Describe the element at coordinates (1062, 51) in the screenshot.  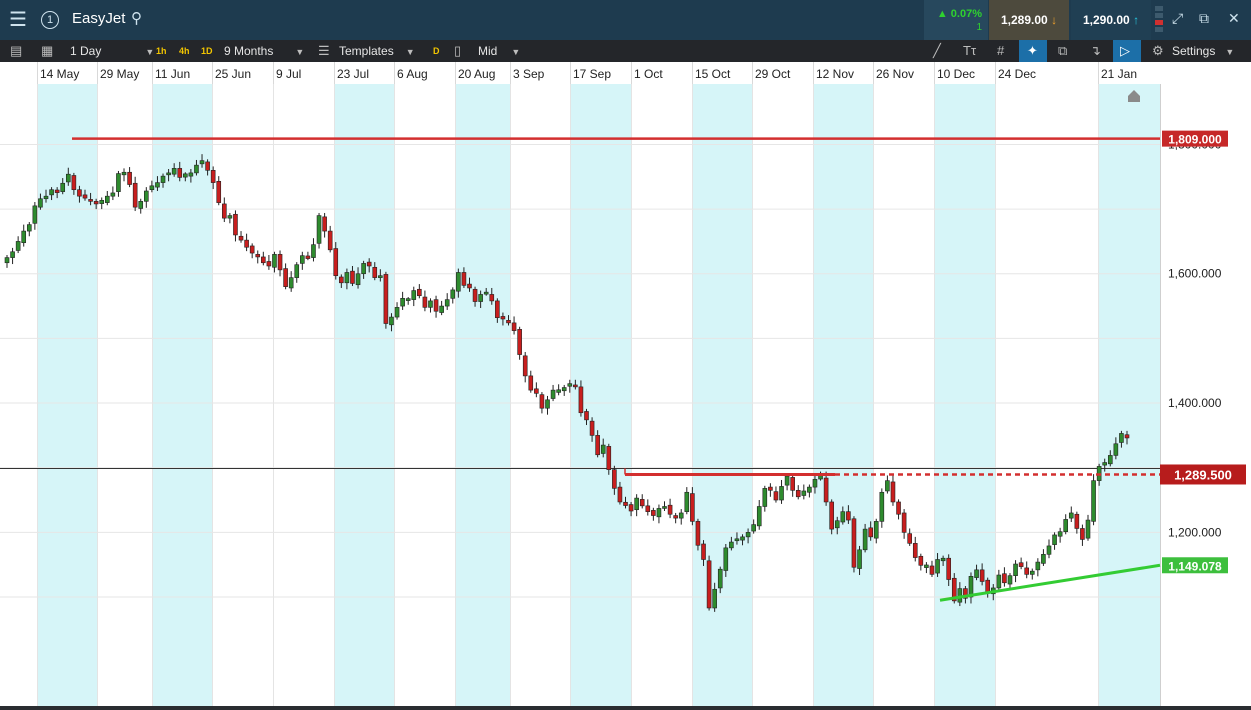
I see `copy-icon: ⧉` at that location.